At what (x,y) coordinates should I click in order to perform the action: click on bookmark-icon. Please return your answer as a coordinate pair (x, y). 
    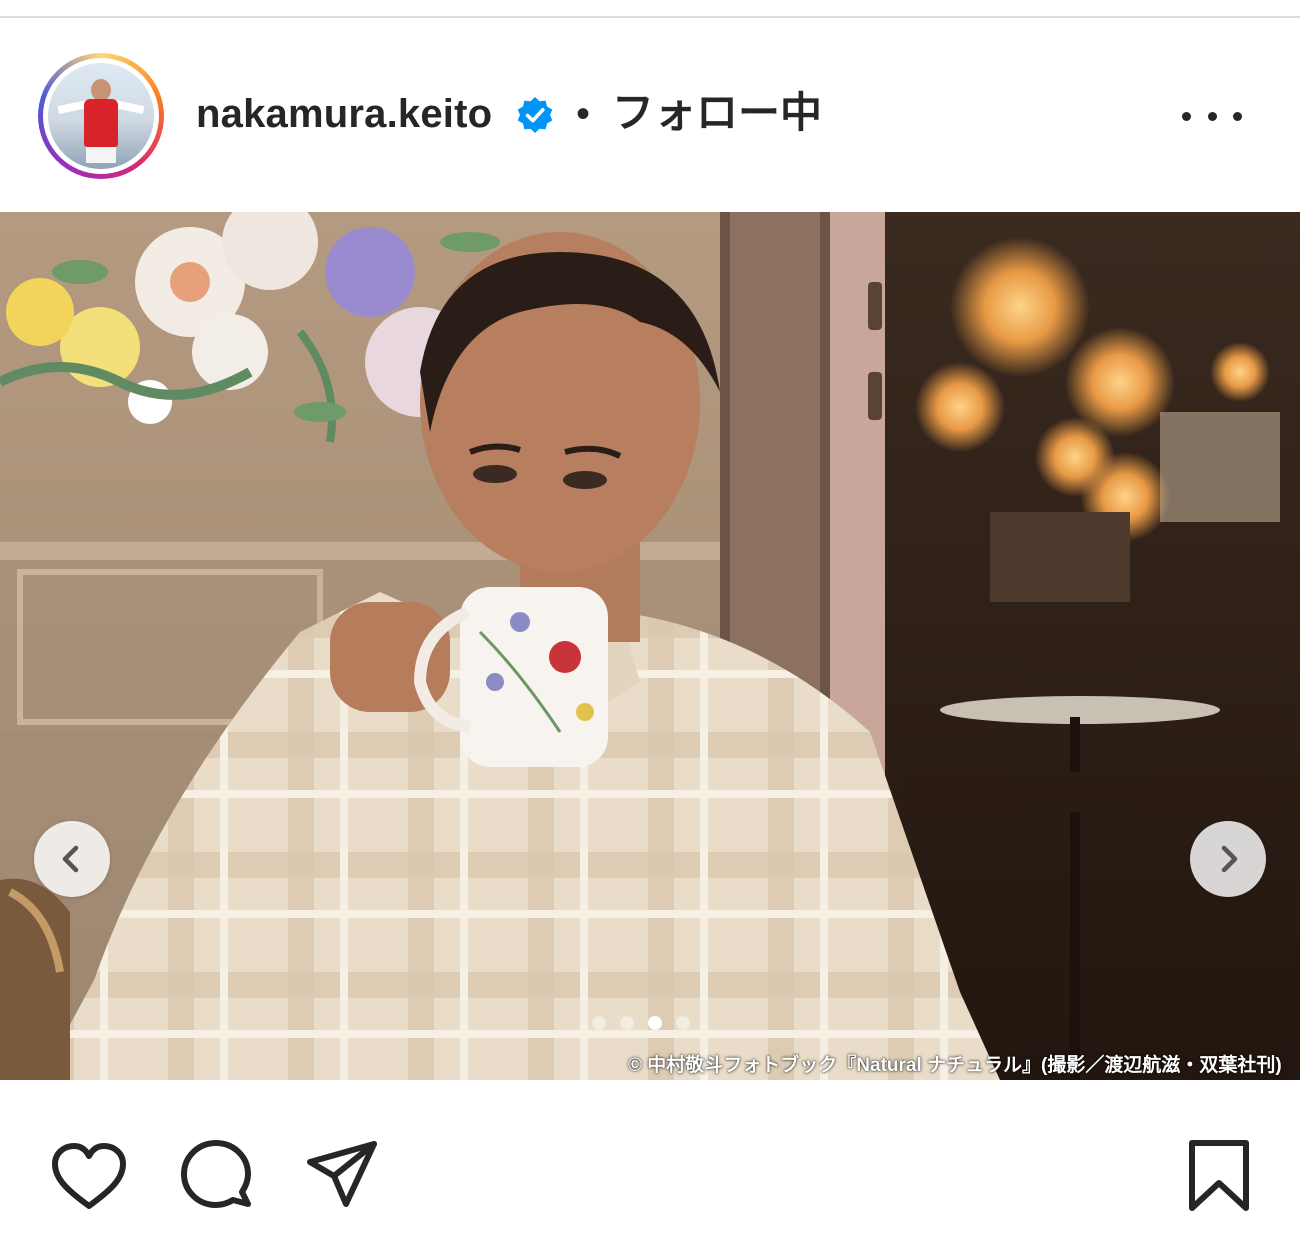
    Looking at the image, I should click on (1219, 1176).